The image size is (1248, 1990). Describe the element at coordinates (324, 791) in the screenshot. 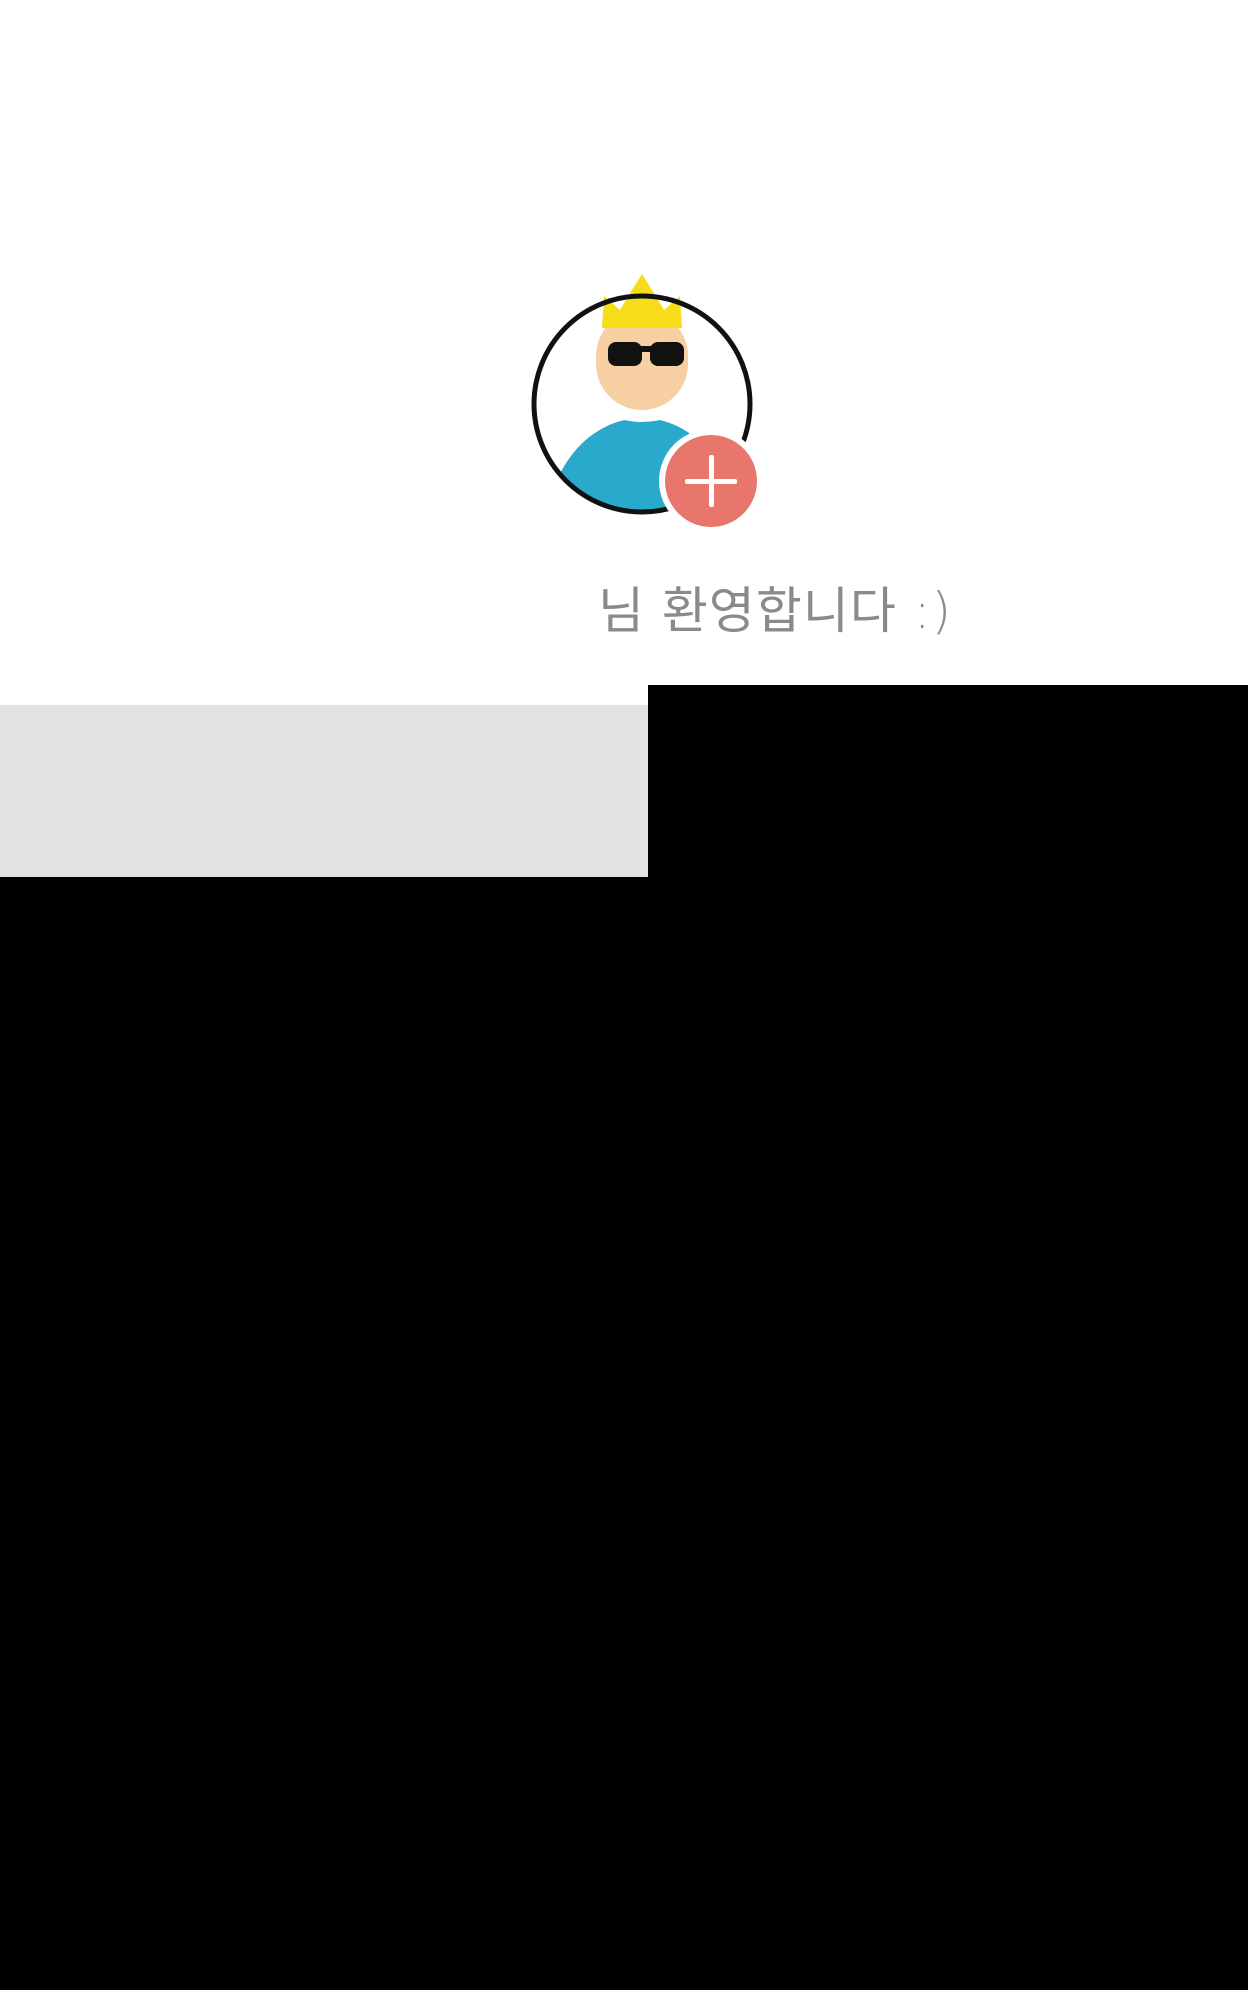

I see `menu-tab-left` at that location.